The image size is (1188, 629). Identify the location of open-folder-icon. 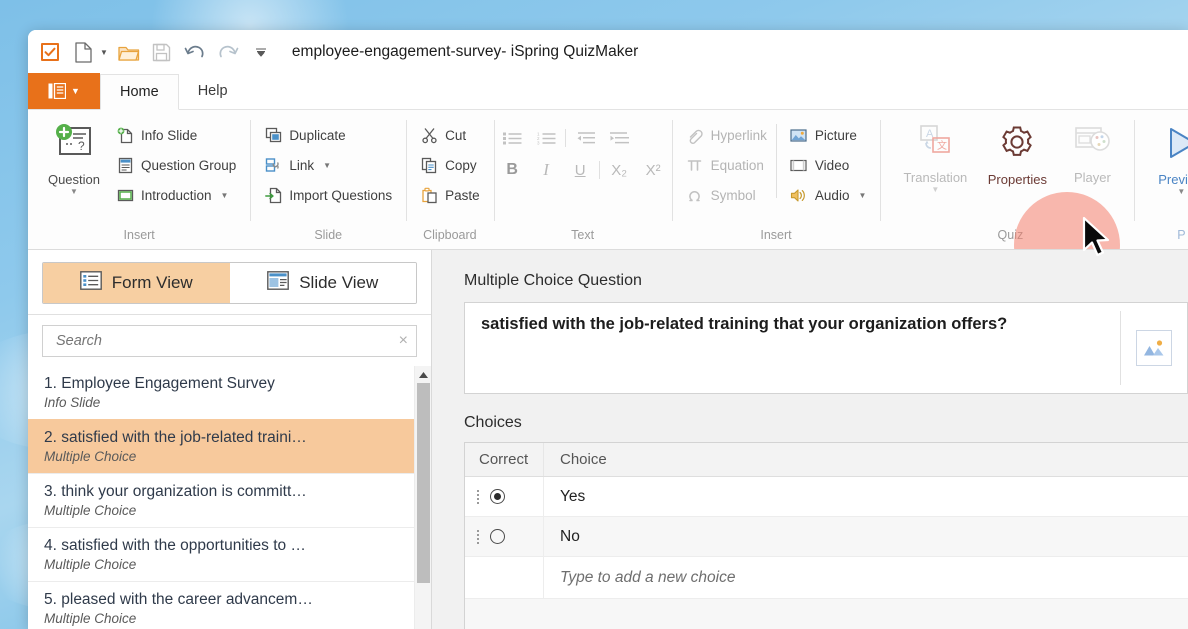
(129, 52).